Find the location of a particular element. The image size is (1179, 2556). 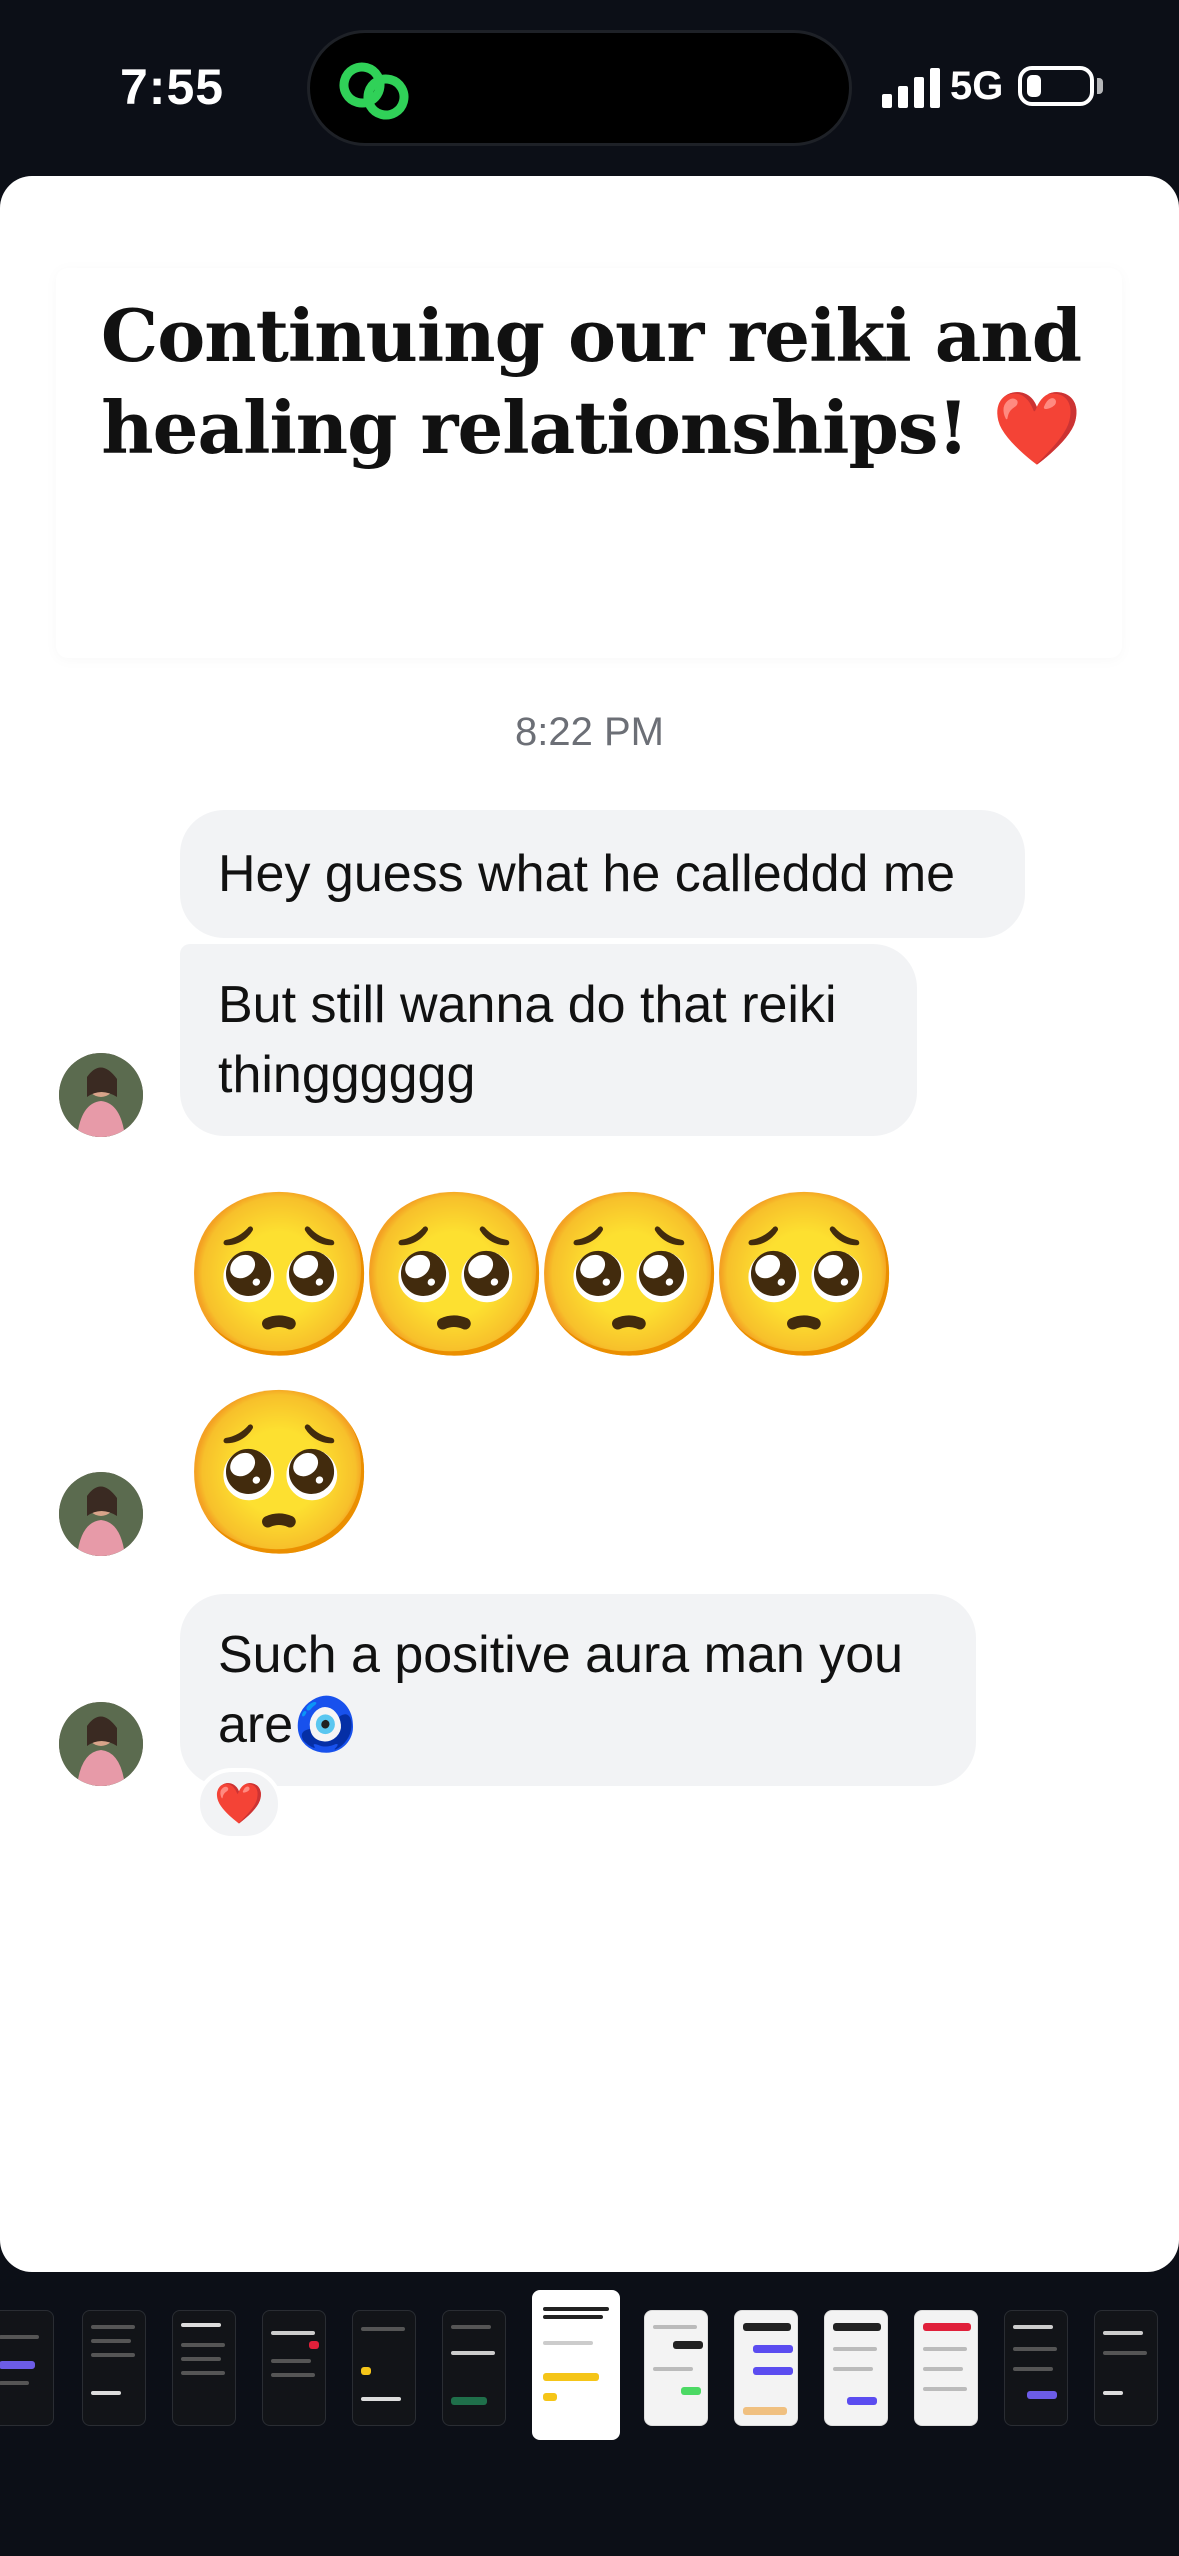

battery-icon is located at coordinates (1056, 86).